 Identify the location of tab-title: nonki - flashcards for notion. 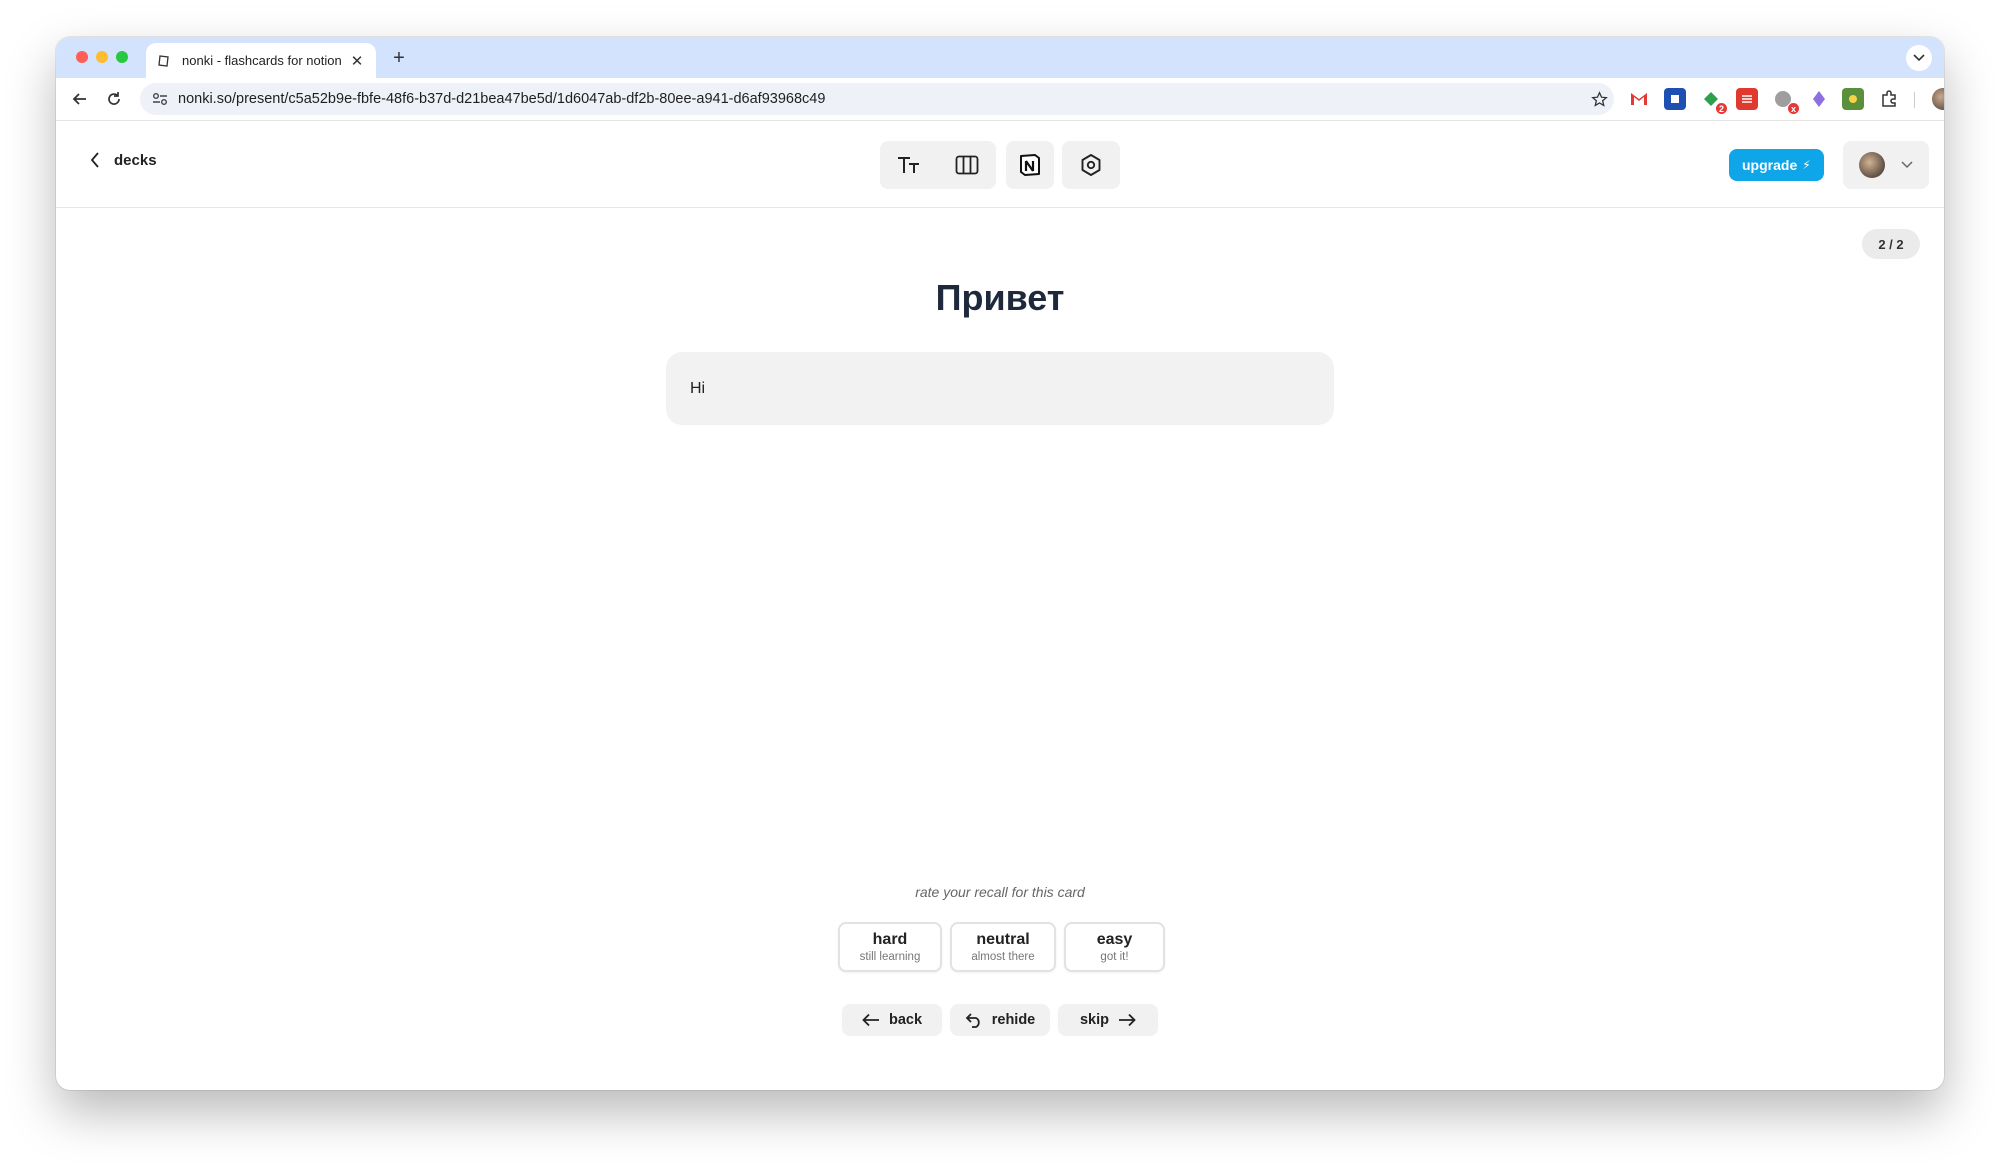
(262, 60).